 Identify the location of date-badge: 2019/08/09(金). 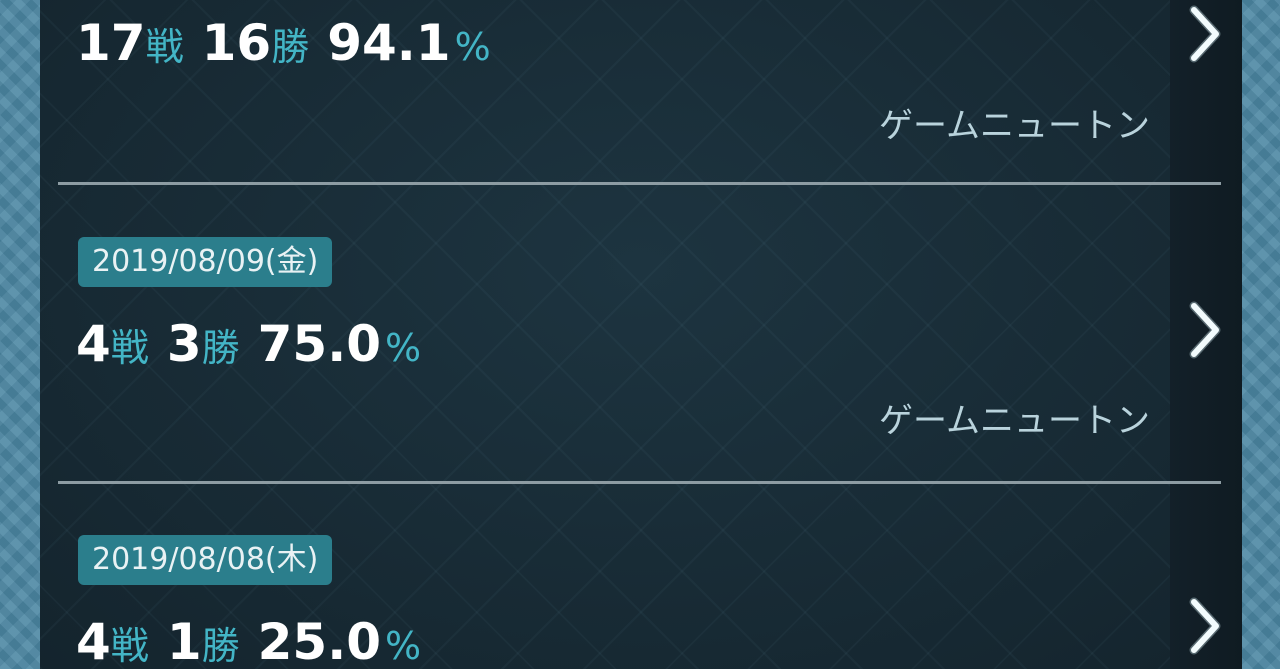
(205, 262).